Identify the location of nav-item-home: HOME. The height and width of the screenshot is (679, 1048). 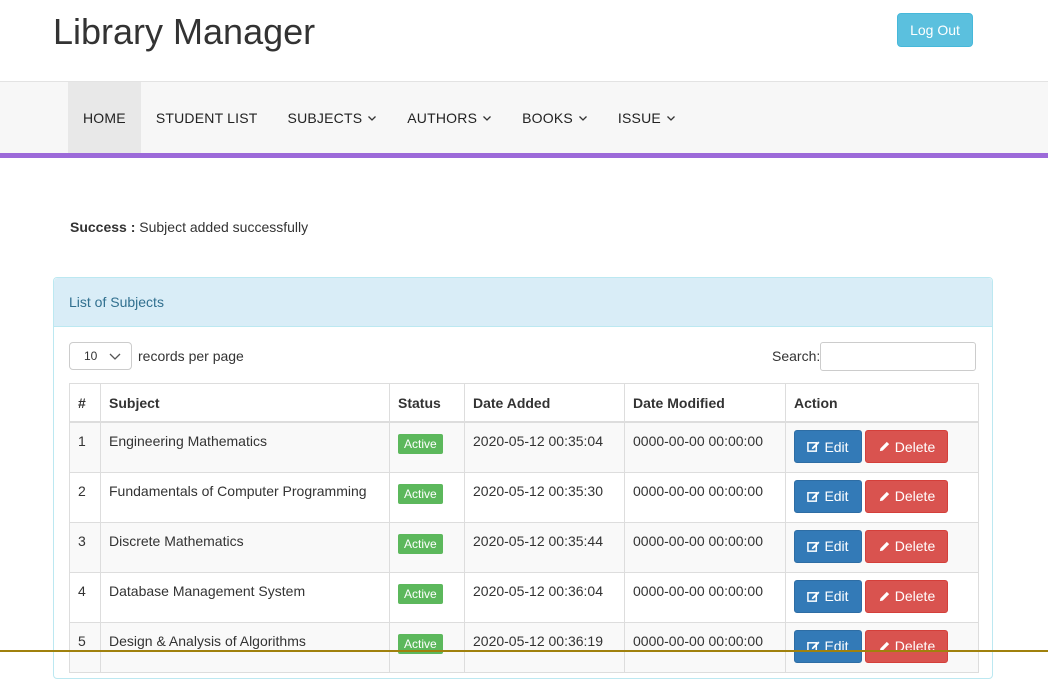
(104, 117).